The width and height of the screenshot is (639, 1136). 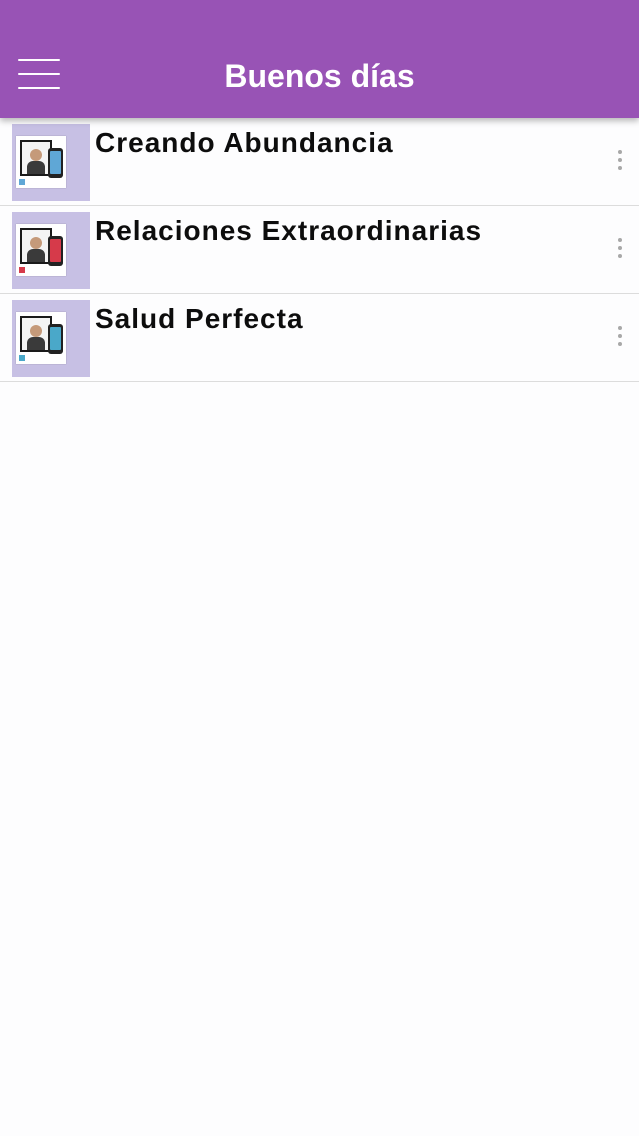 I want to click on list-item-creando-abundancia: Creando Abundancia, so click(x=319, y=162).